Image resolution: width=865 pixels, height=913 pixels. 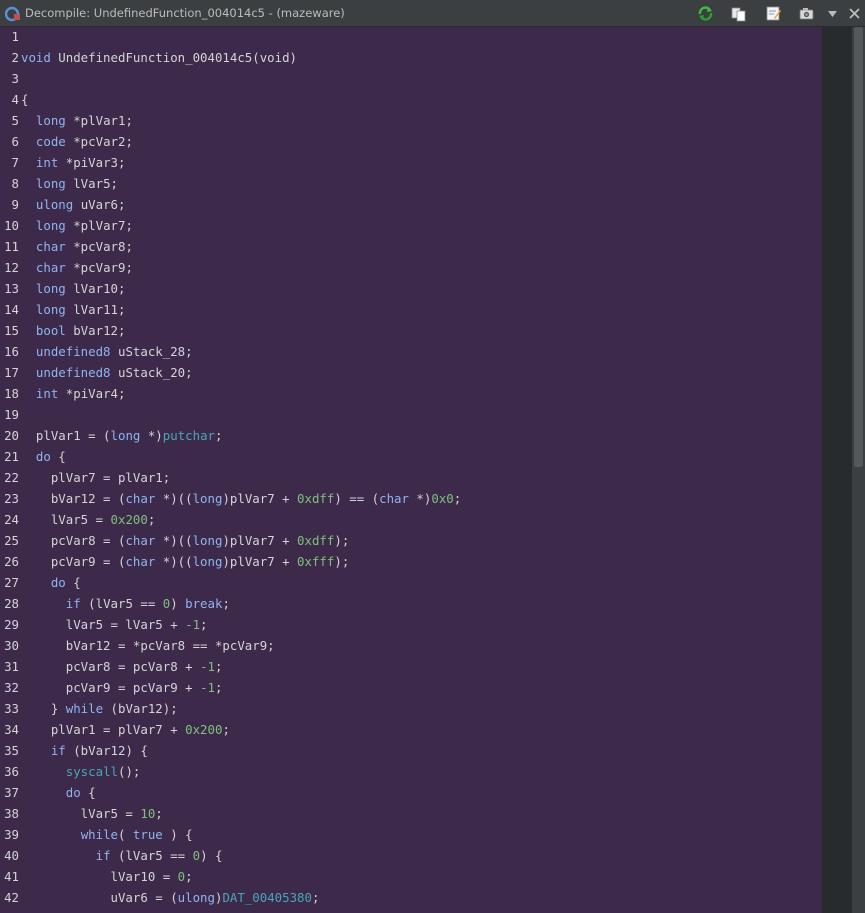 I want to click on number-token: 0, so click(x=196, y=855).